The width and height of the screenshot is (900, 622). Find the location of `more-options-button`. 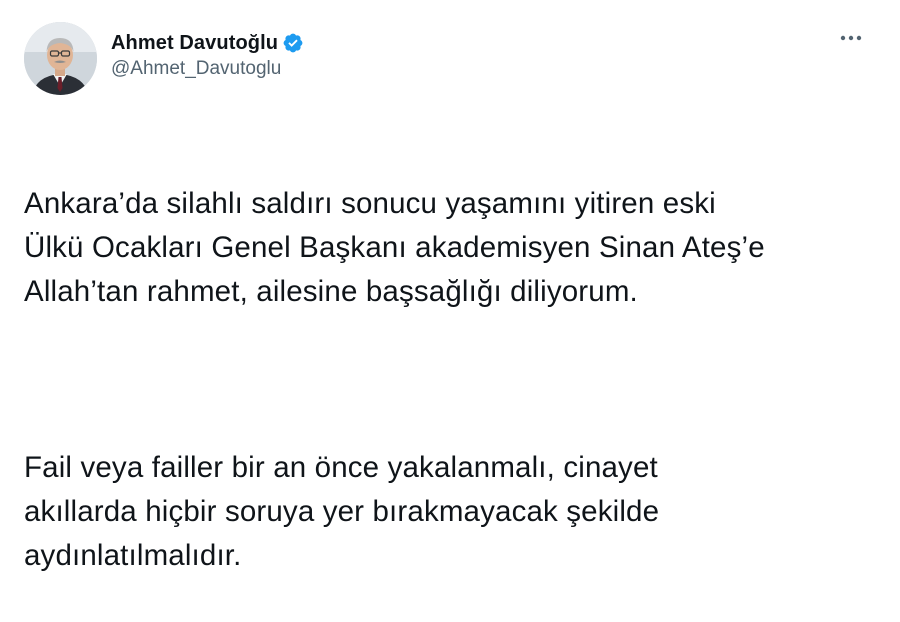

more-options-button is located at coordinates (851, 38).